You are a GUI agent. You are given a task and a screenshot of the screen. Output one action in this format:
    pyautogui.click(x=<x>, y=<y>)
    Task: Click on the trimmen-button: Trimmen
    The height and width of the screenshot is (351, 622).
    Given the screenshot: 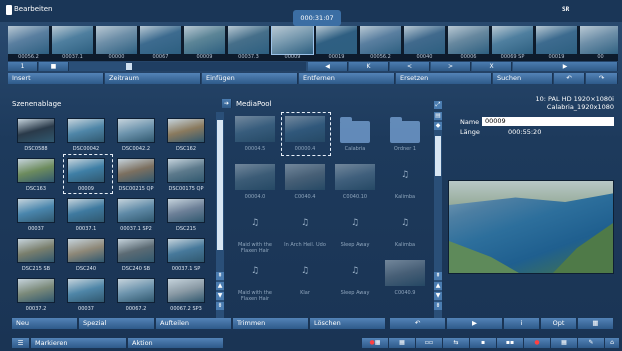 What is the action you would take?
    pyautogui.click(x=271, y=323)
    